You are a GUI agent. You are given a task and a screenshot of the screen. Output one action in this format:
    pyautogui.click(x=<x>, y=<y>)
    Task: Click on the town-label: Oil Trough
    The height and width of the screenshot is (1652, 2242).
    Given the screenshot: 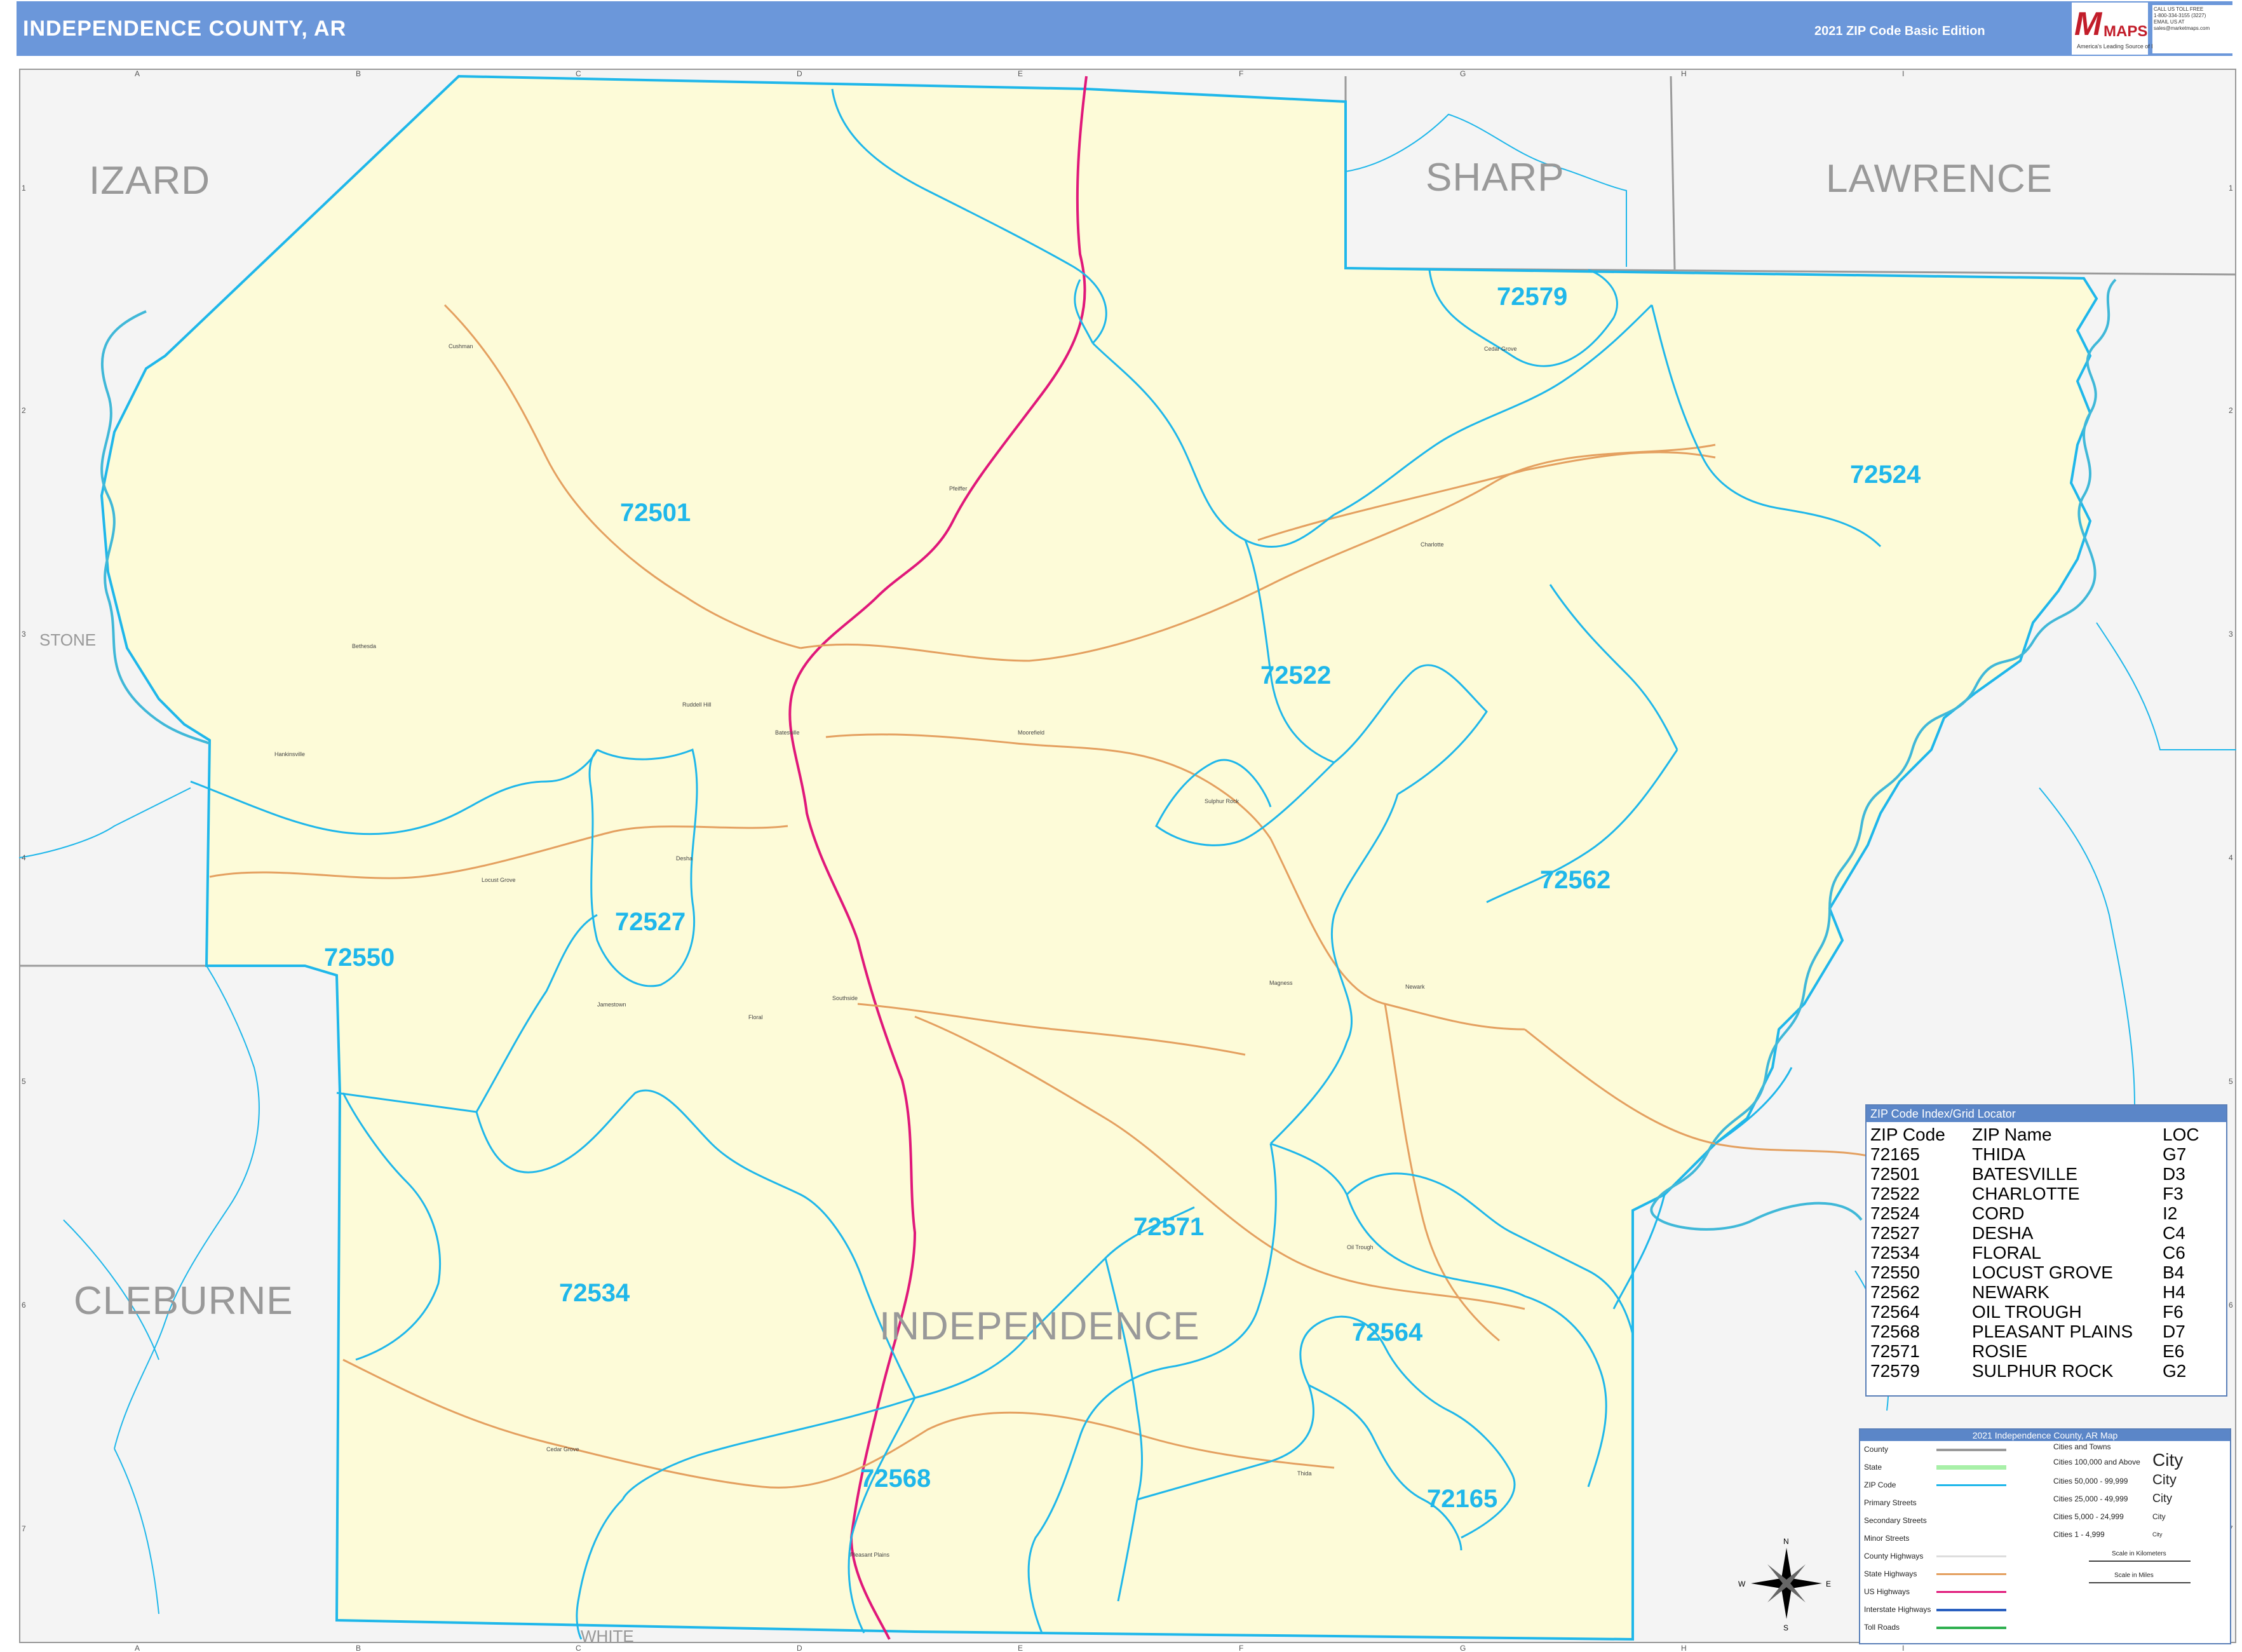 What is the action you would take?
    pyautogui.click(x=1360, y=1247)
    